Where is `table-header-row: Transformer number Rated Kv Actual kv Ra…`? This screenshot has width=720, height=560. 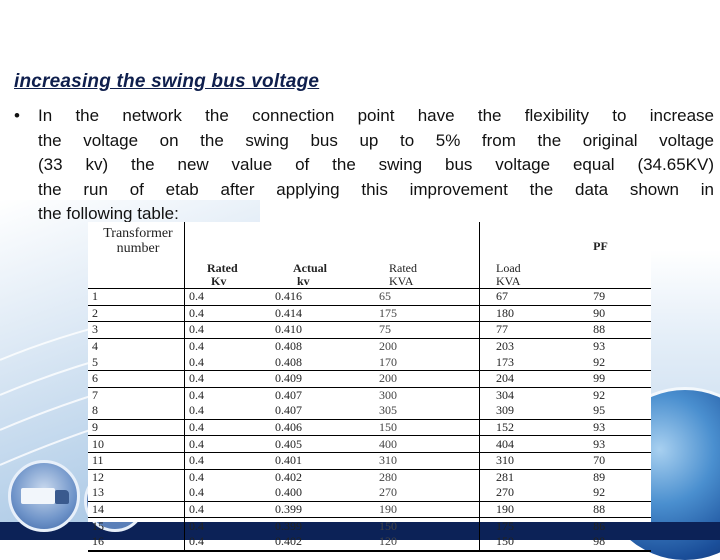
table-header-row: Transformer number Rated Kv Actual kv Ra… is located at coordinates (369, 255).